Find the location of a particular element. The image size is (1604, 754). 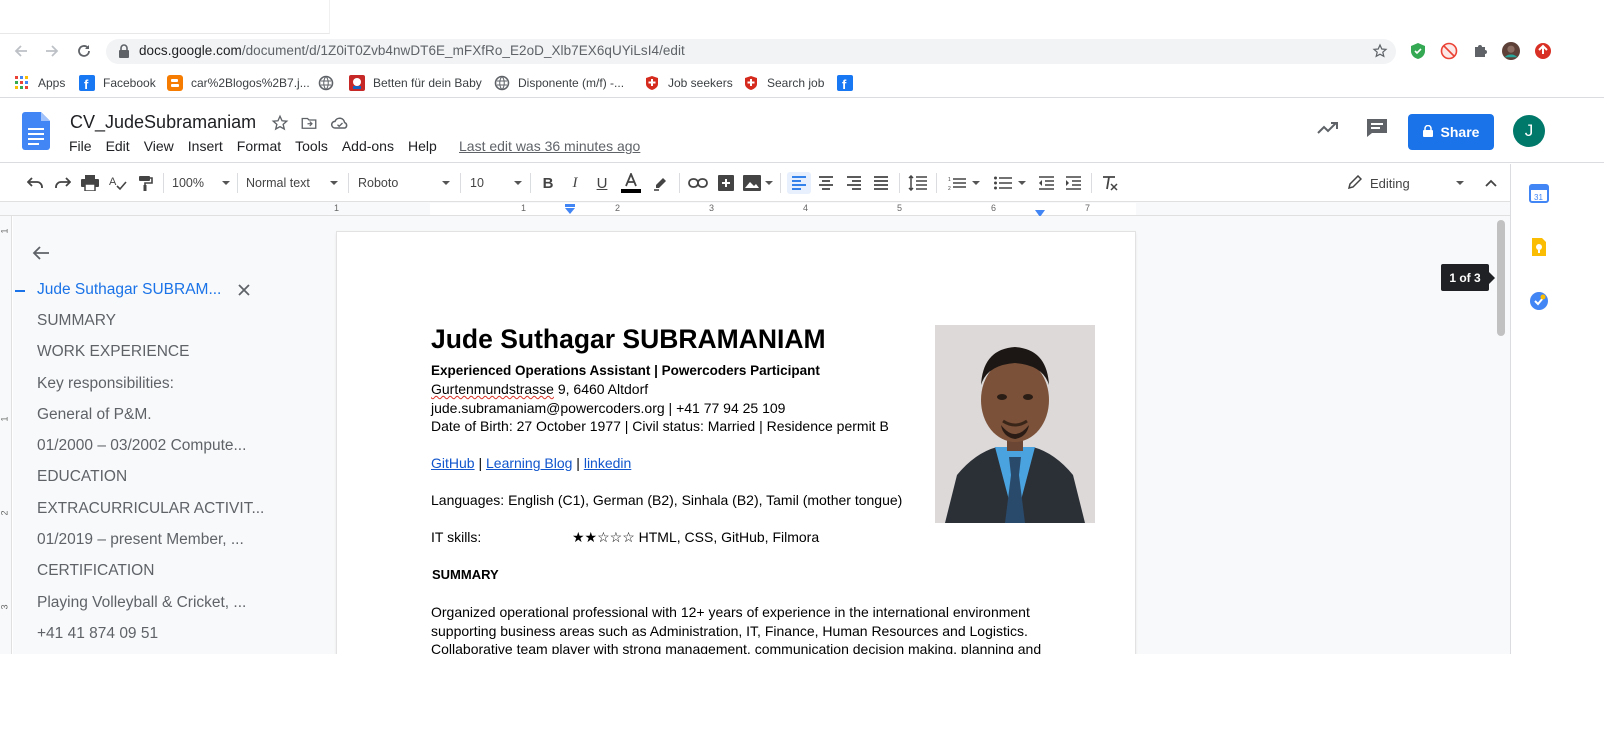

cloud-saved-icon is located at coordinates (340, 123).